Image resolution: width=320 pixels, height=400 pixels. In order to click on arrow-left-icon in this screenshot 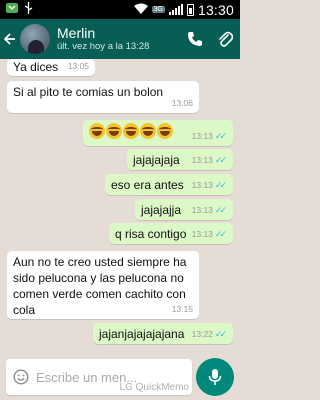, I will do `click(9, 39)`.